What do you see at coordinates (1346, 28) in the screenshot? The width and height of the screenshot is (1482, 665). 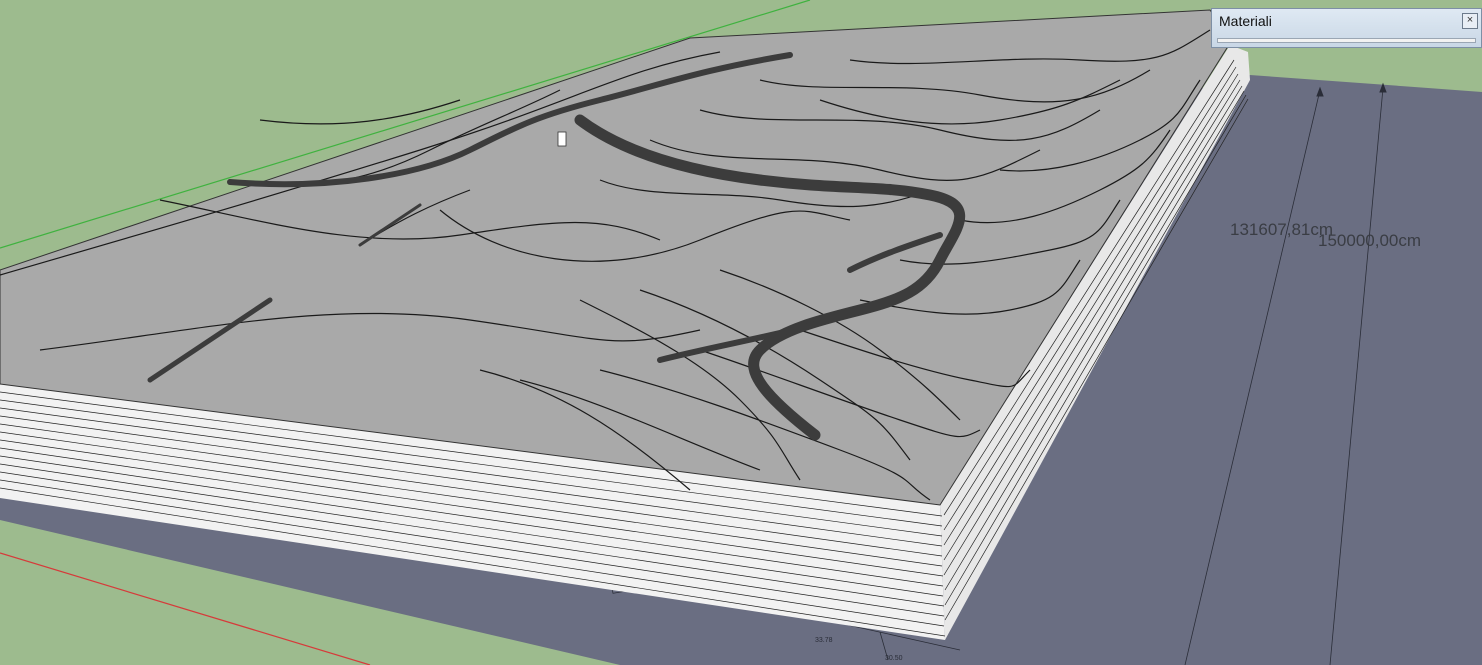 I see `materials-panel: Materiali ×` at bounding box center [1346, 28].